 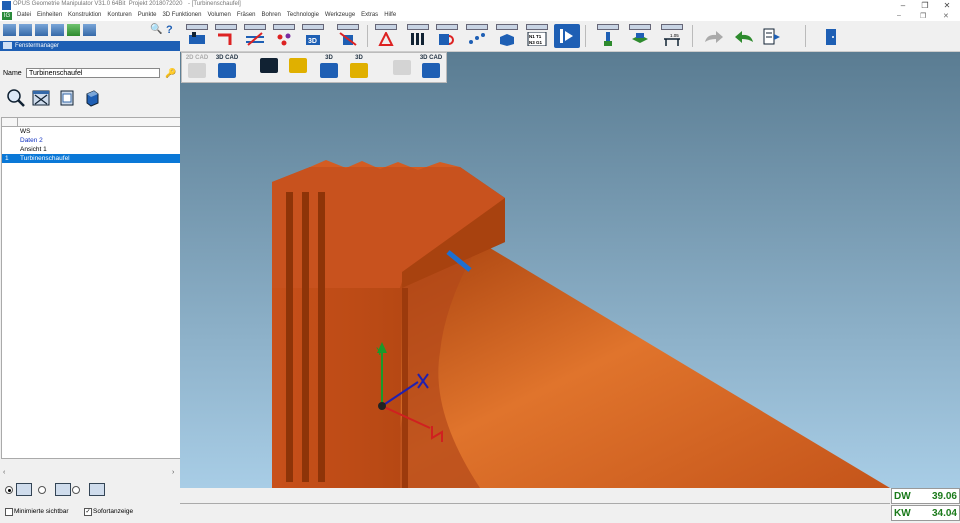 I want to click on tree-header, so click(x=91, y=122).